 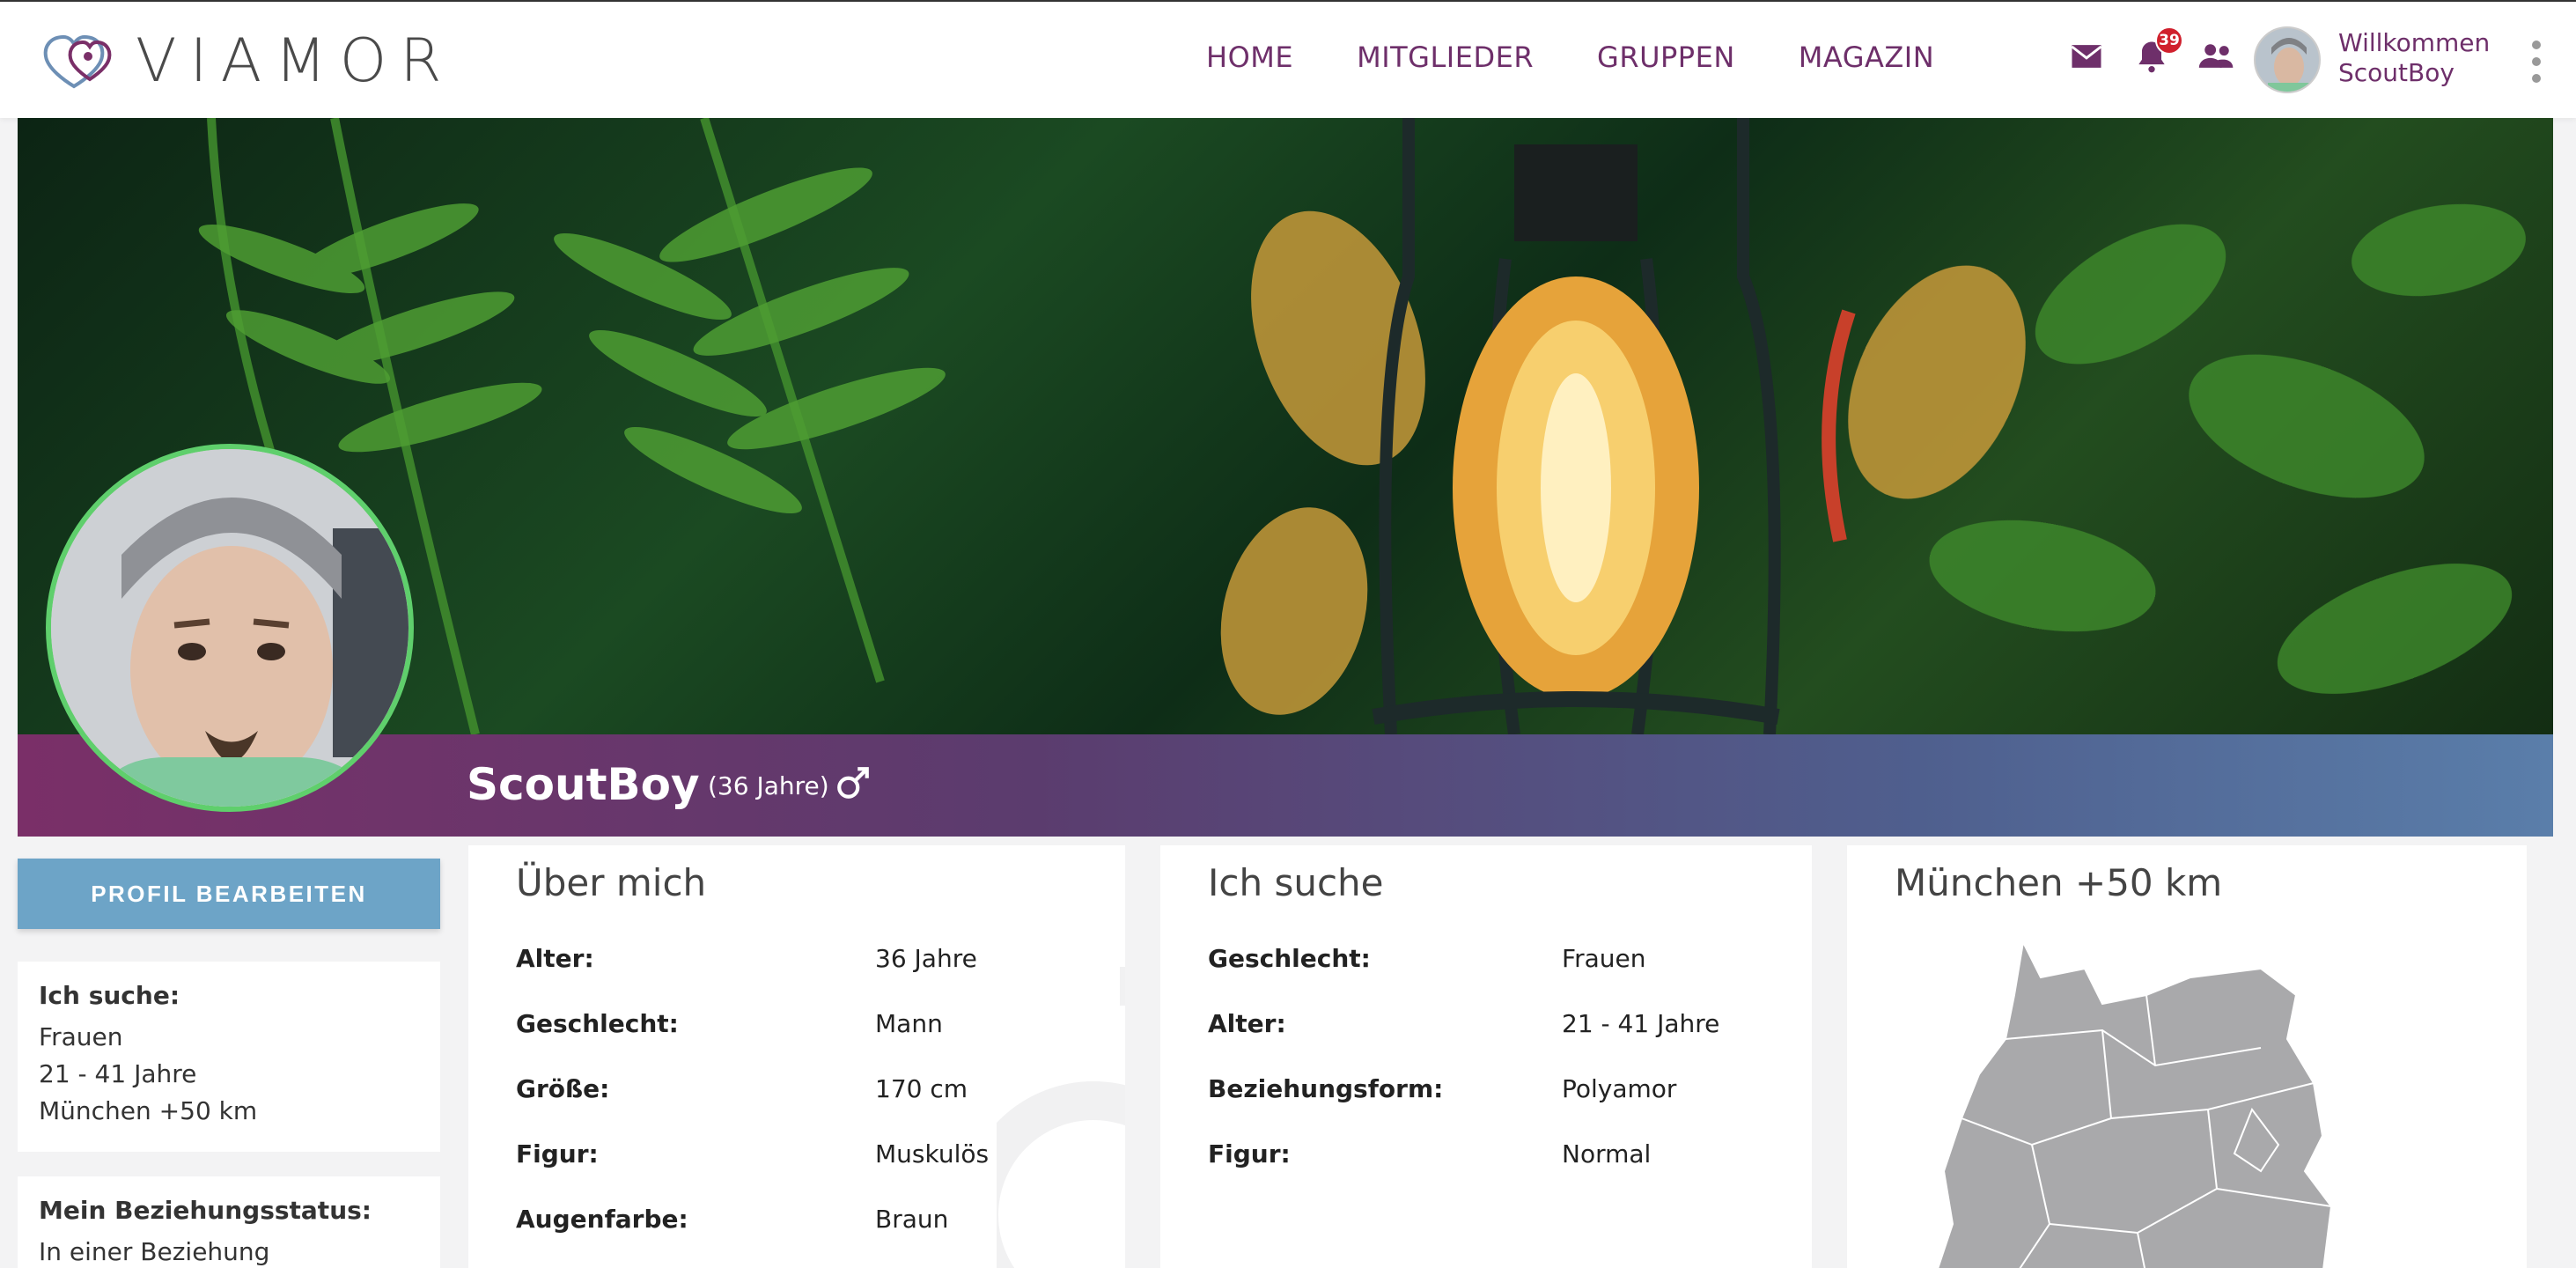 What do you see at coordinates (598, 1023) in the screenshot?
I see `about-label: Geschlecht:` at bounding box center [598, 1023].